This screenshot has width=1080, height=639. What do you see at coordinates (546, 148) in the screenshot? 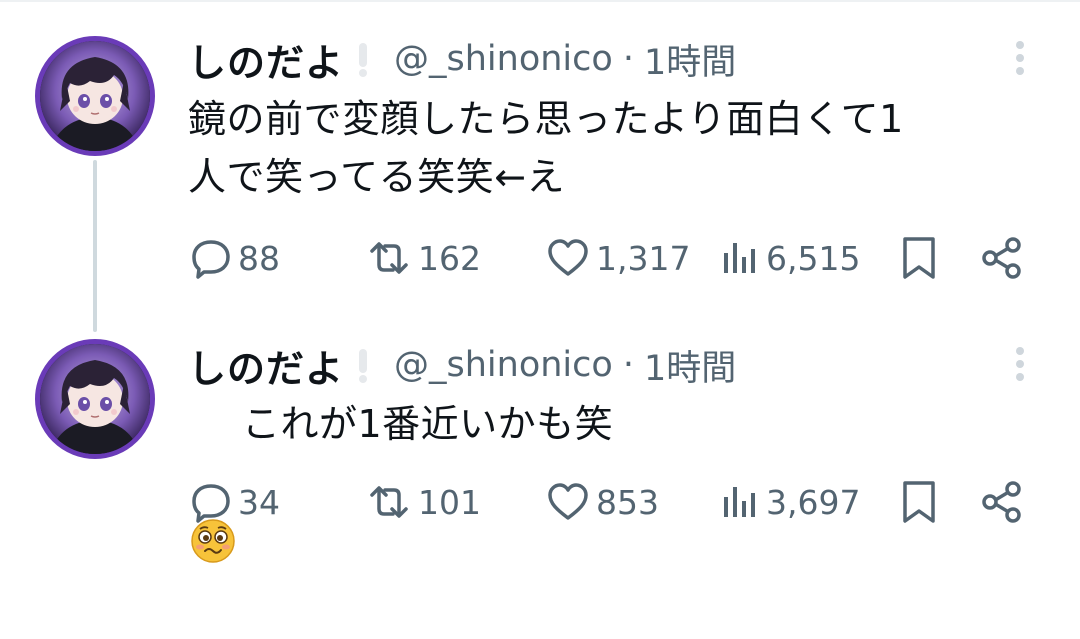
I see `tweet-text: 鏡の前で変顔したら思ったより面白くて1 人で笑ってる笑笑←え` at bounding box center [546, 148].